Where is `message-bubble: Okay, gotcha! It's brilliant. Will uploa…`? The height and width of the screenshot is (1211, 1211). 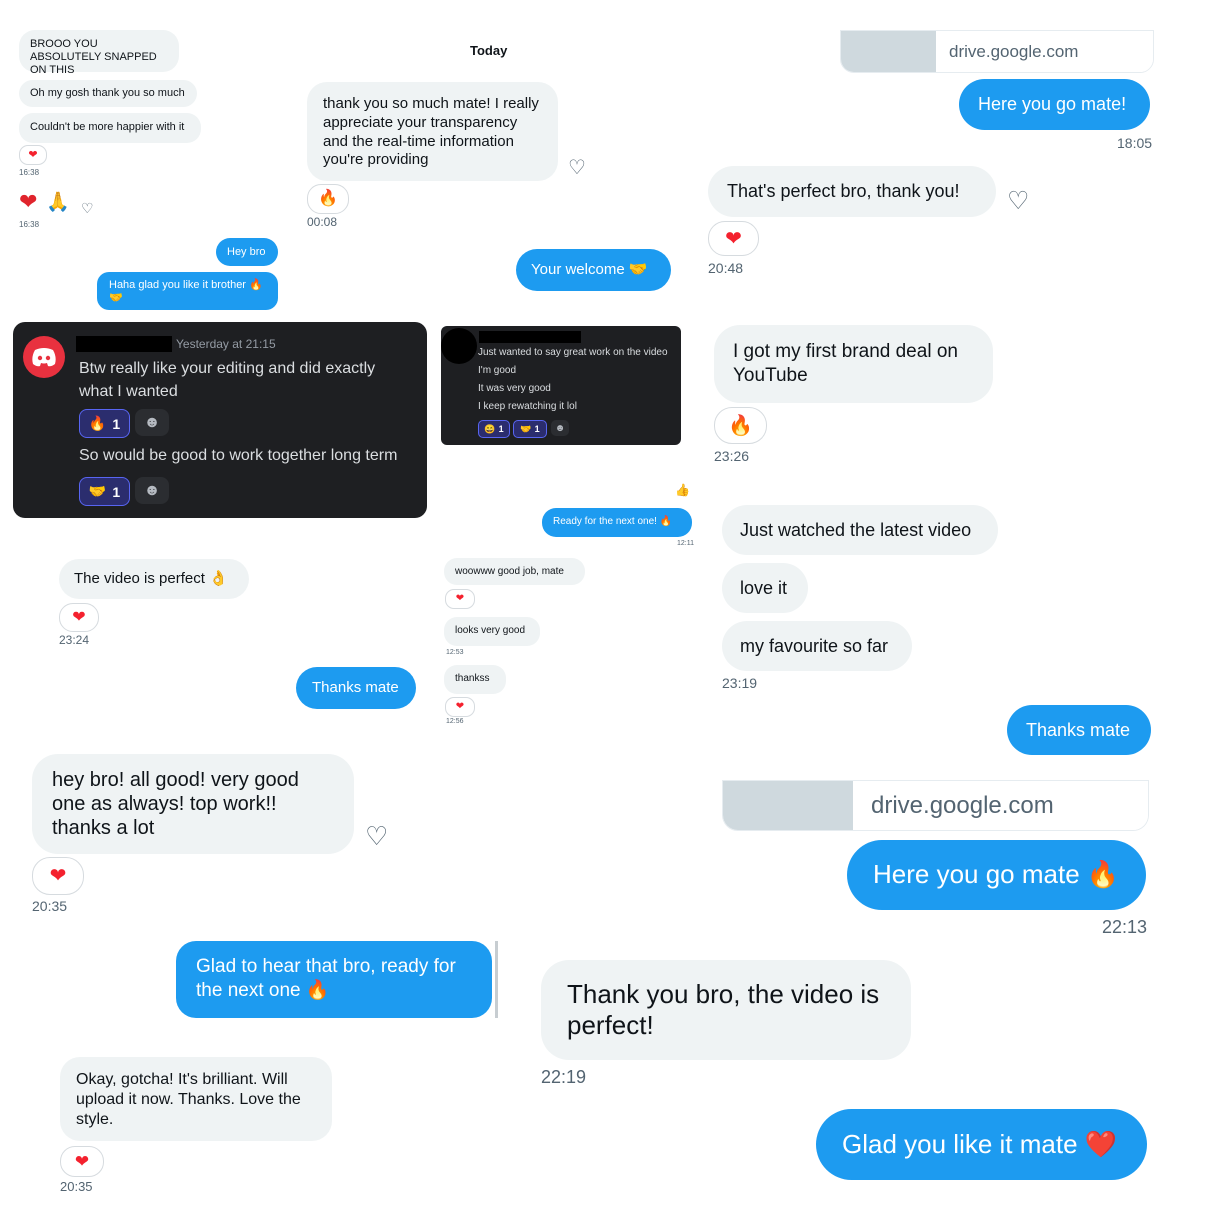 message-bubble: Okay, gotcha! It's brilliant. Will uploa… is located at coordinates (196, 1099).